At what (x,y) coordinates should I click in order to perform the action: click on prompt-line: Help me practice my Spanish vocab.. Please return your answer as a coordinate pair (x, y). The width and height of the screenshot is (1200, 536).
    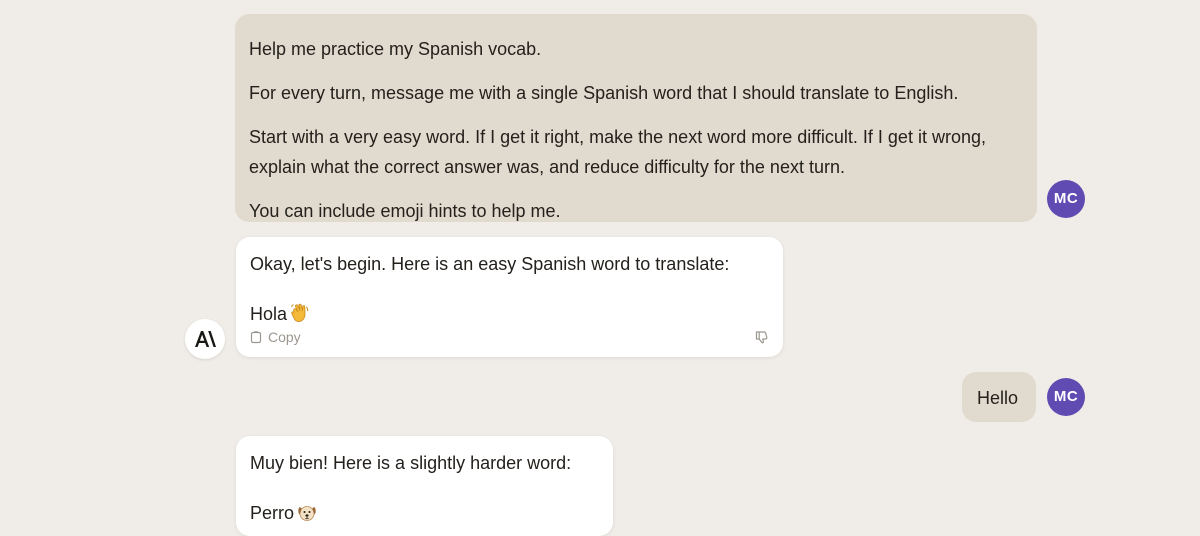
    Looking at the image, I should click on (395, 49).